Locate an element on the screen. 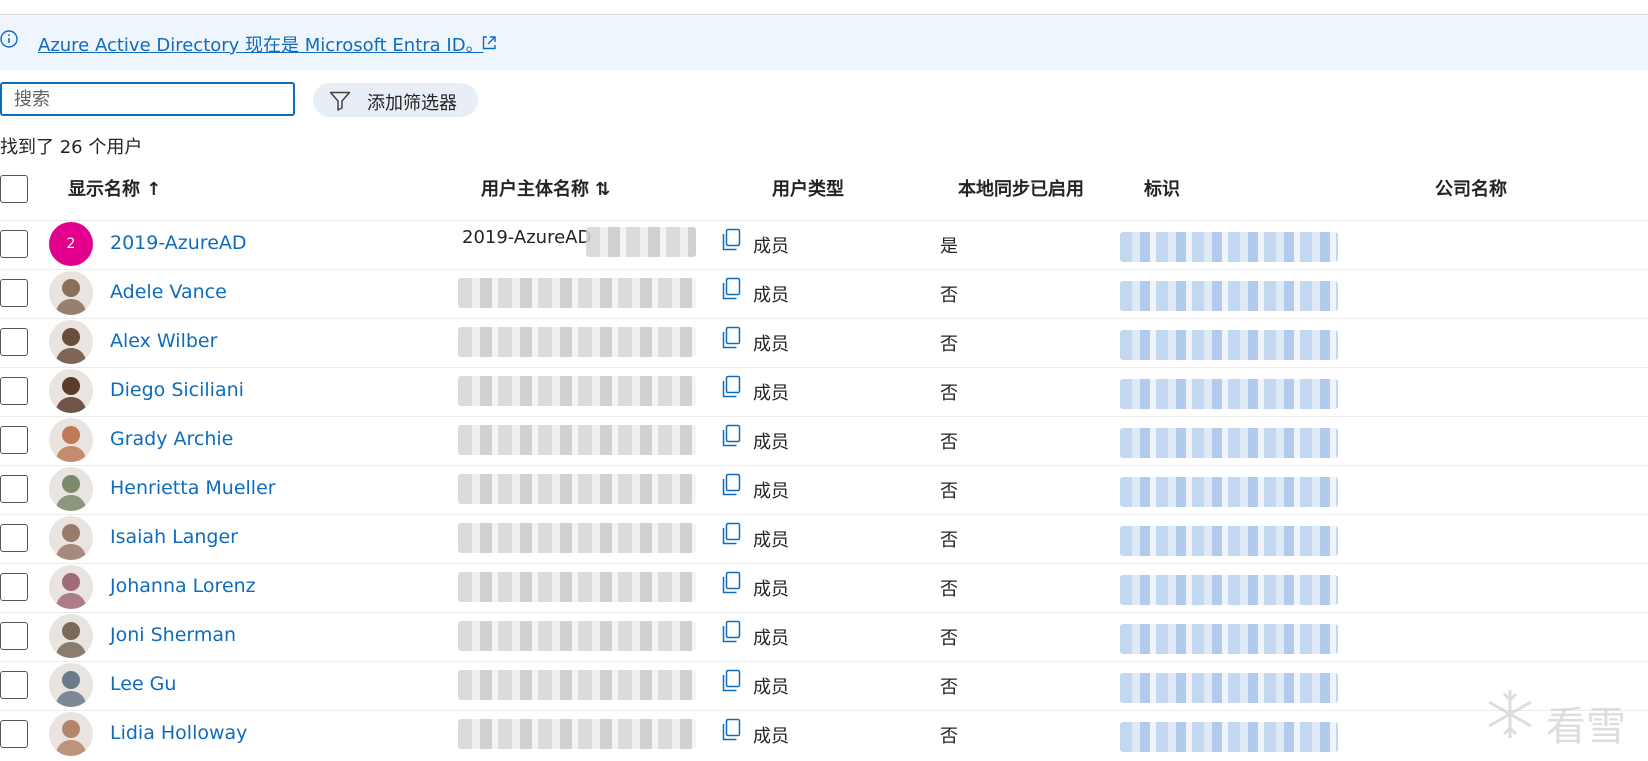  user-name-link: Henrietta Mueller is located at coordinates (193, 488).